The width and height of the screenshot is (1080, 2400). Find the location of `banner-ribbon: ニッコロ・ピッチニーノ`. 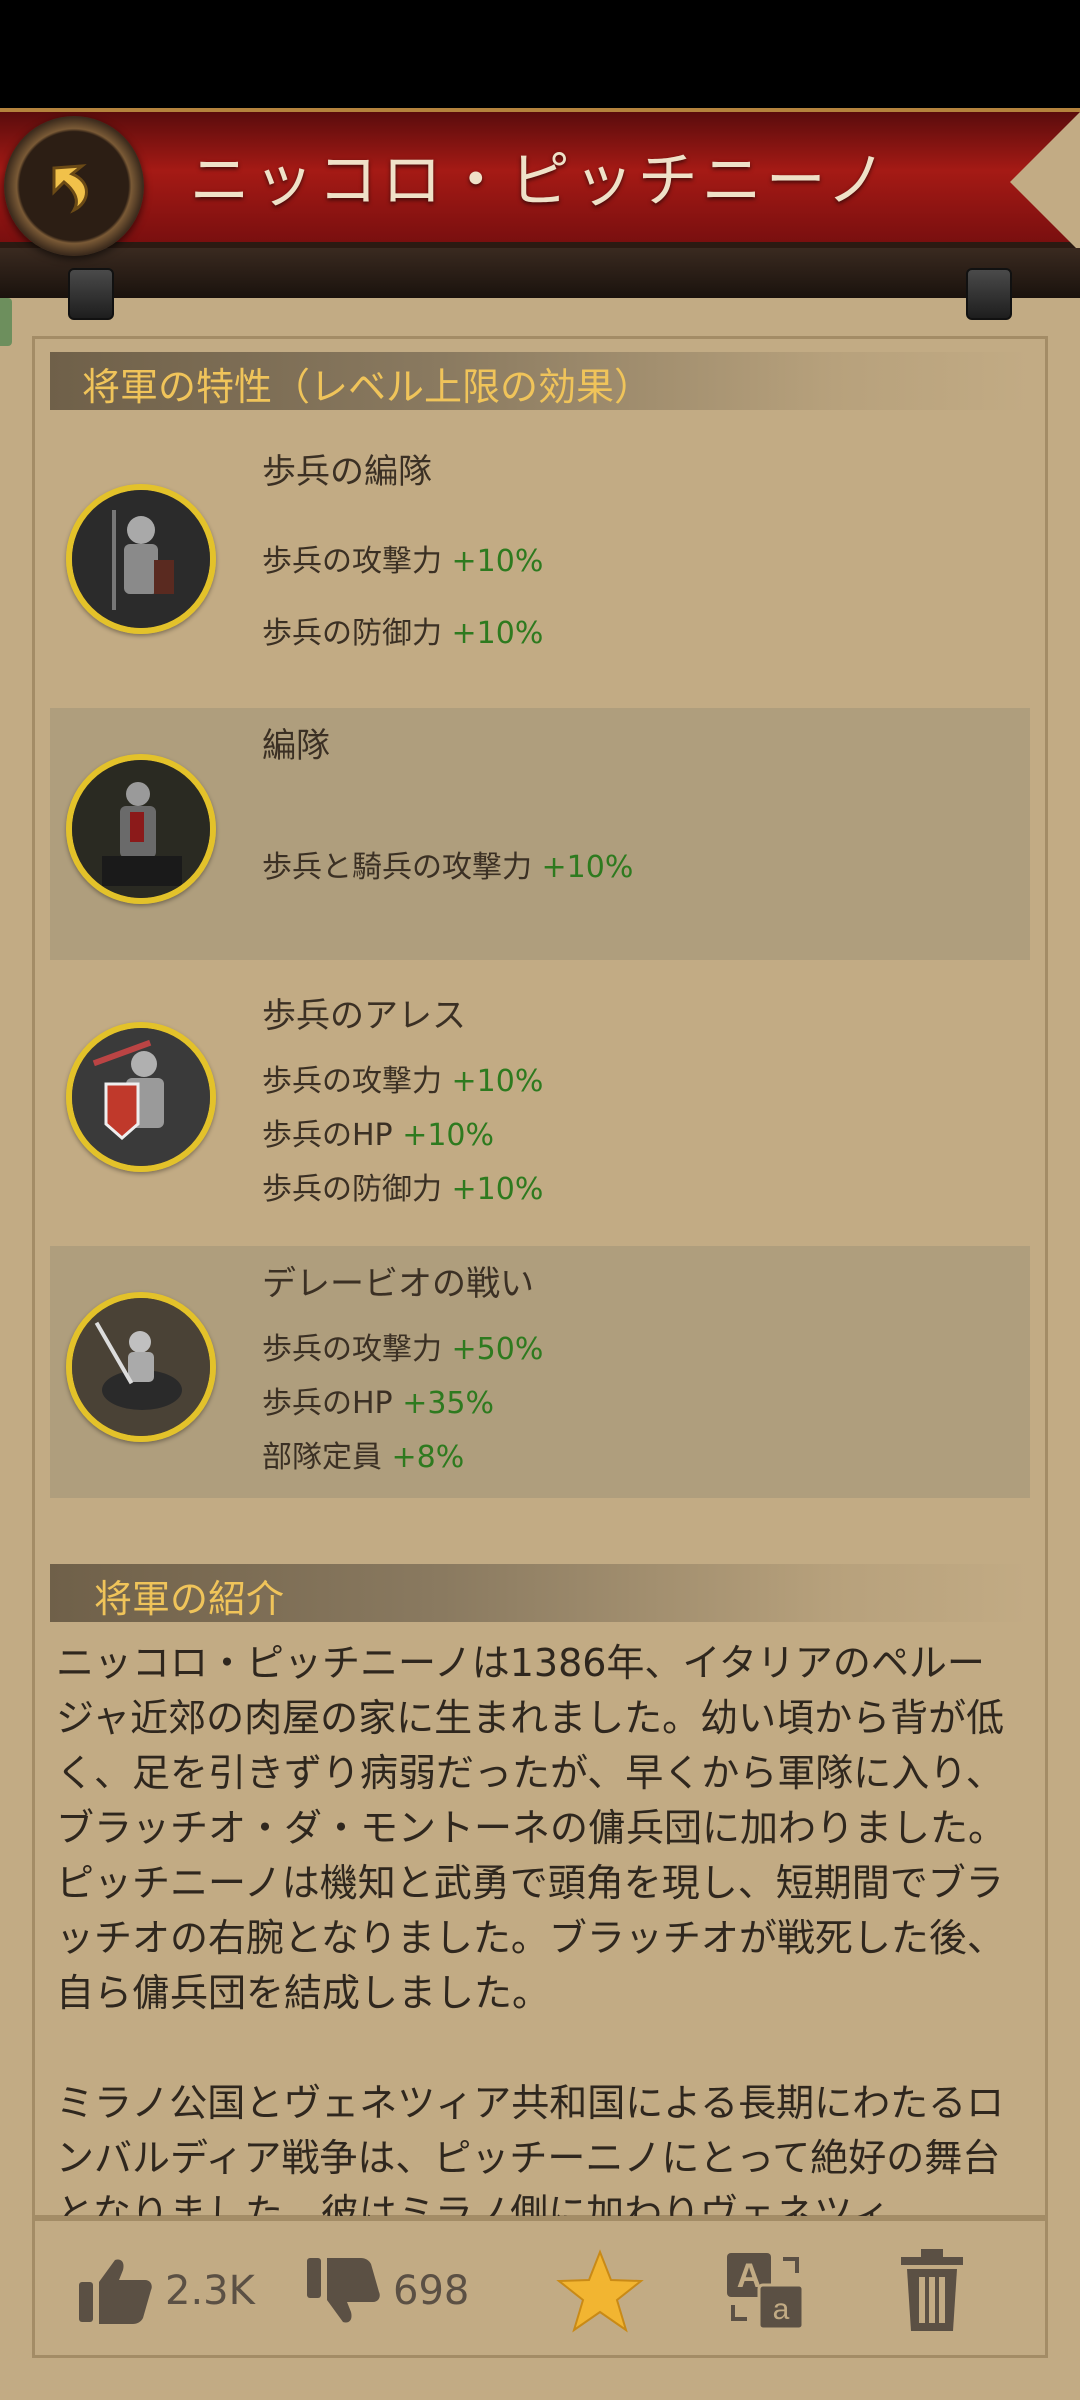

banner-ribbon: ニッコロ・ピッチニーノ is located at coordinates (540, 180).